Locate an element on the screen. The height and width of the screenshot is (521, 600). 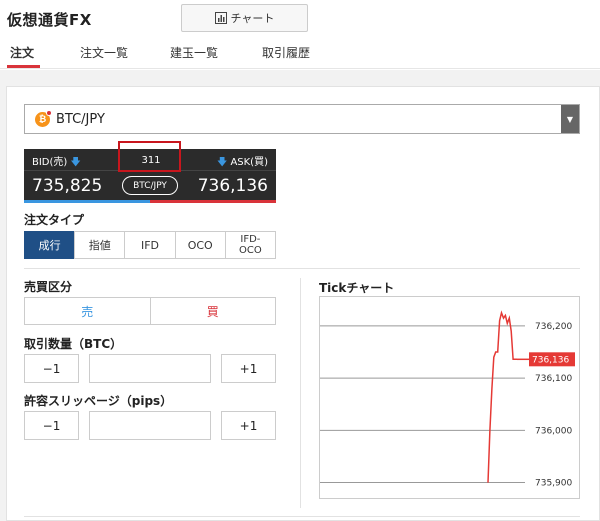
order-type-label: 注文タイプ is located at coordinates (54, 220).